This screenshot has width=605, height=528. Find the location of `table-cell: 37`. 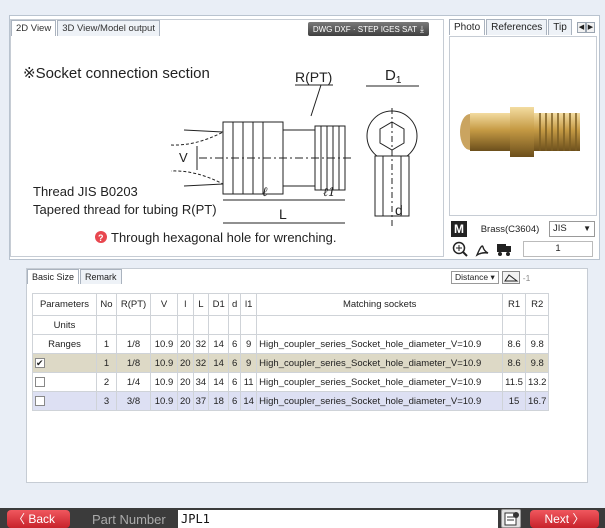

table-cell: 37 is located at coordinates (201, 401).